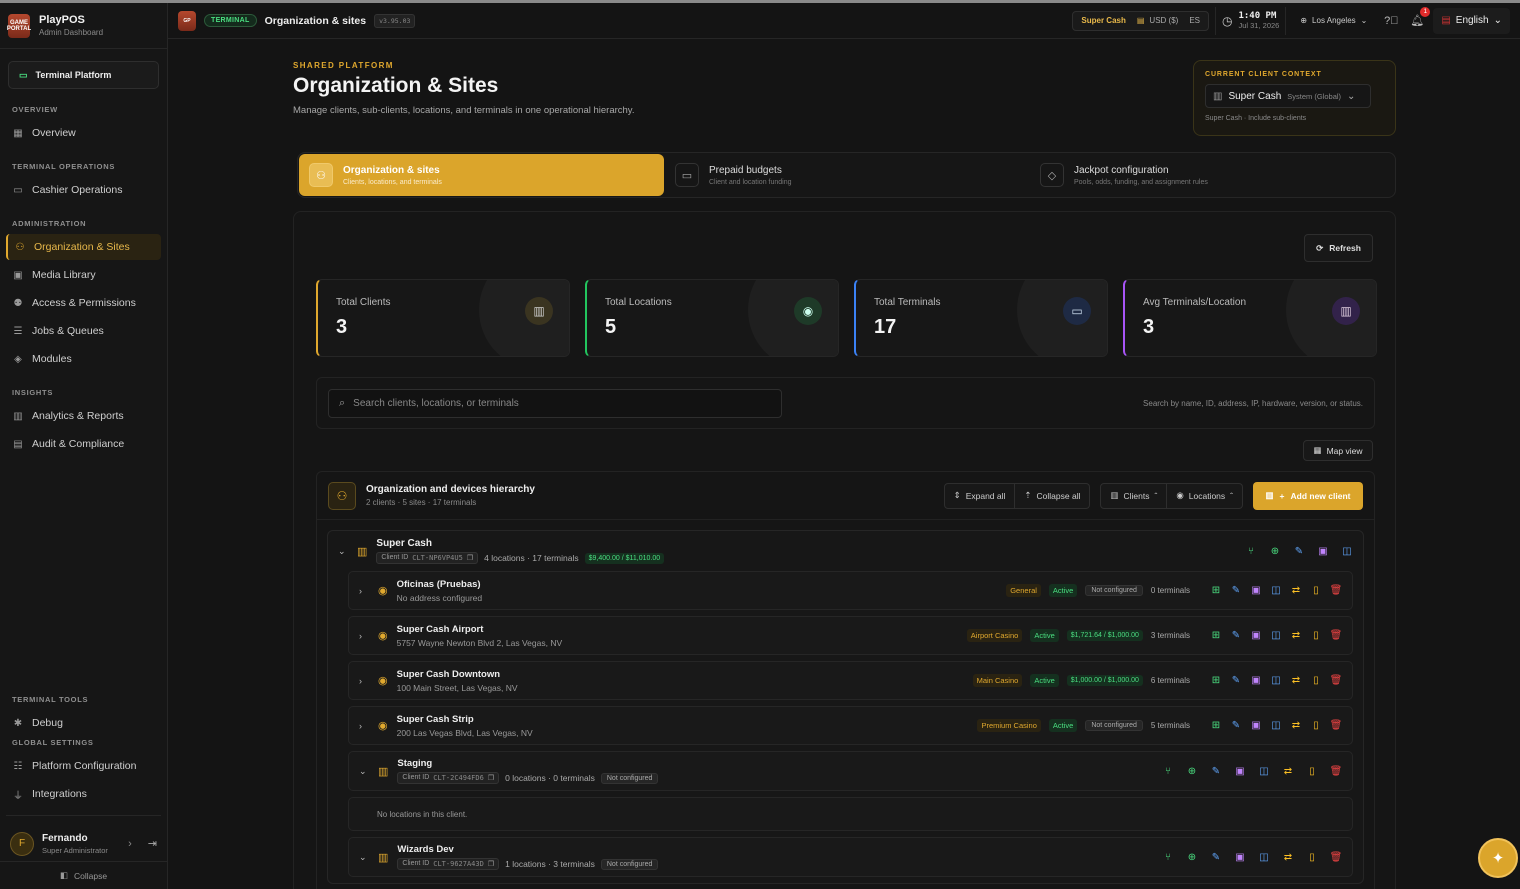 This screenshot has height=889, width=1520. I want to click on user-profile: F Fernando Super Administrator › ⇥, so click(83, 838).